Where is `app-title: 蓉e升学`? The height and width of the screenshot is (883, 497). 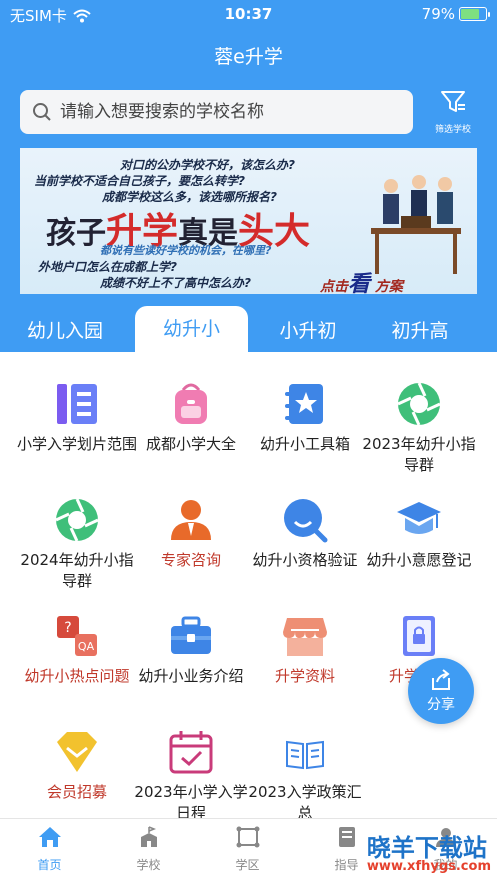
app-title: 蓉e升学 is located at coordinates (248, 57).